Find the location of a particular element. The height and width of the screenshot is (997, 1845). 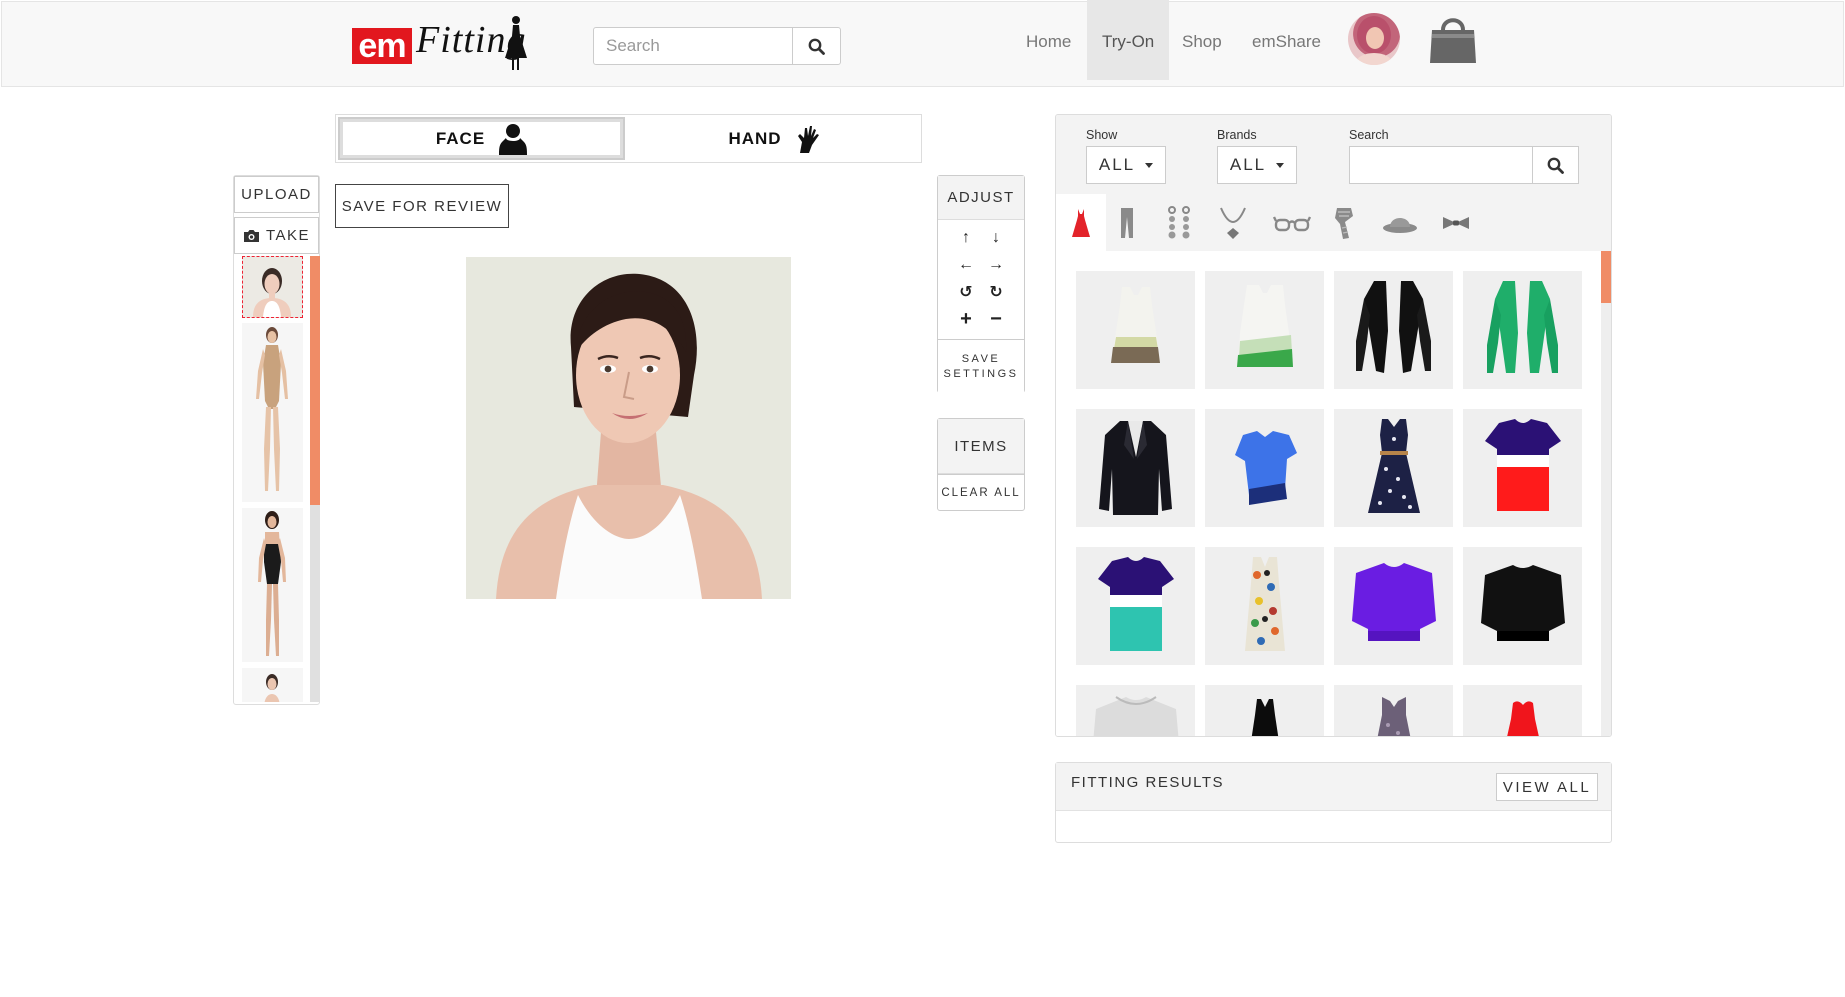

category-tab-dress is located at coordinates (1081, 222).